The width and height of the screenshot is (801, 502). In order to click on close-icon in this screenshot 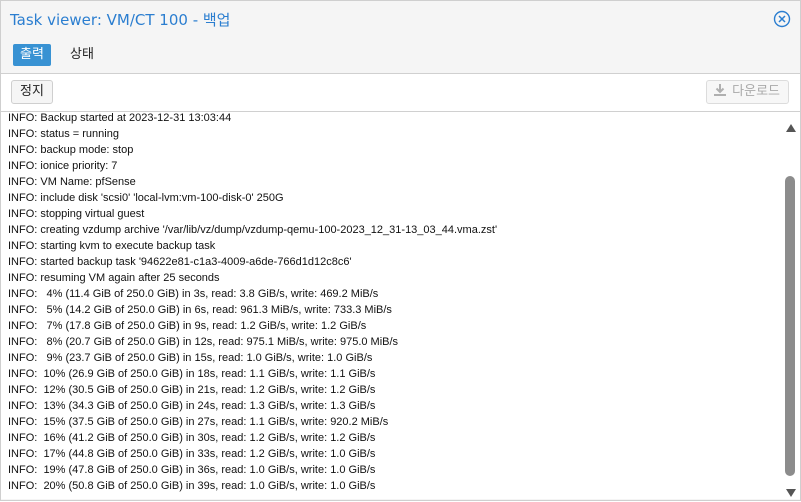, I will do `click(782, 19)`.